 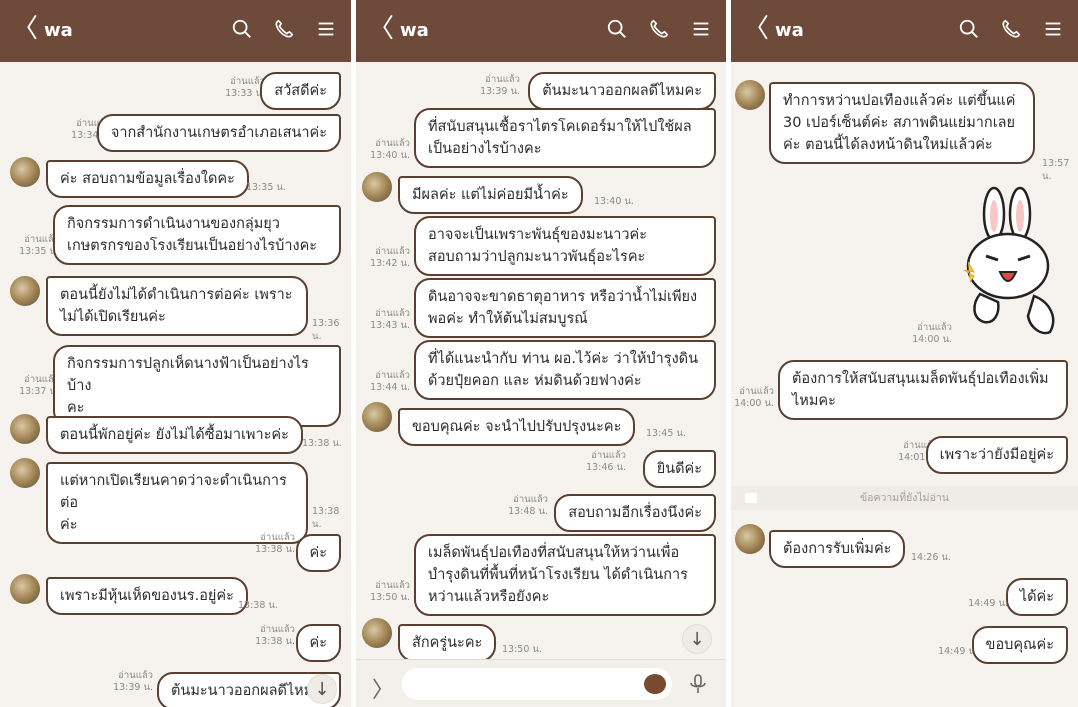 What do you see at coordinates (147, 179) in the screenshot?
I see `incoming-message: ค่ะ สอบถามข้อมูลเรื่องใดคะ` at bounding box center [147, 179].